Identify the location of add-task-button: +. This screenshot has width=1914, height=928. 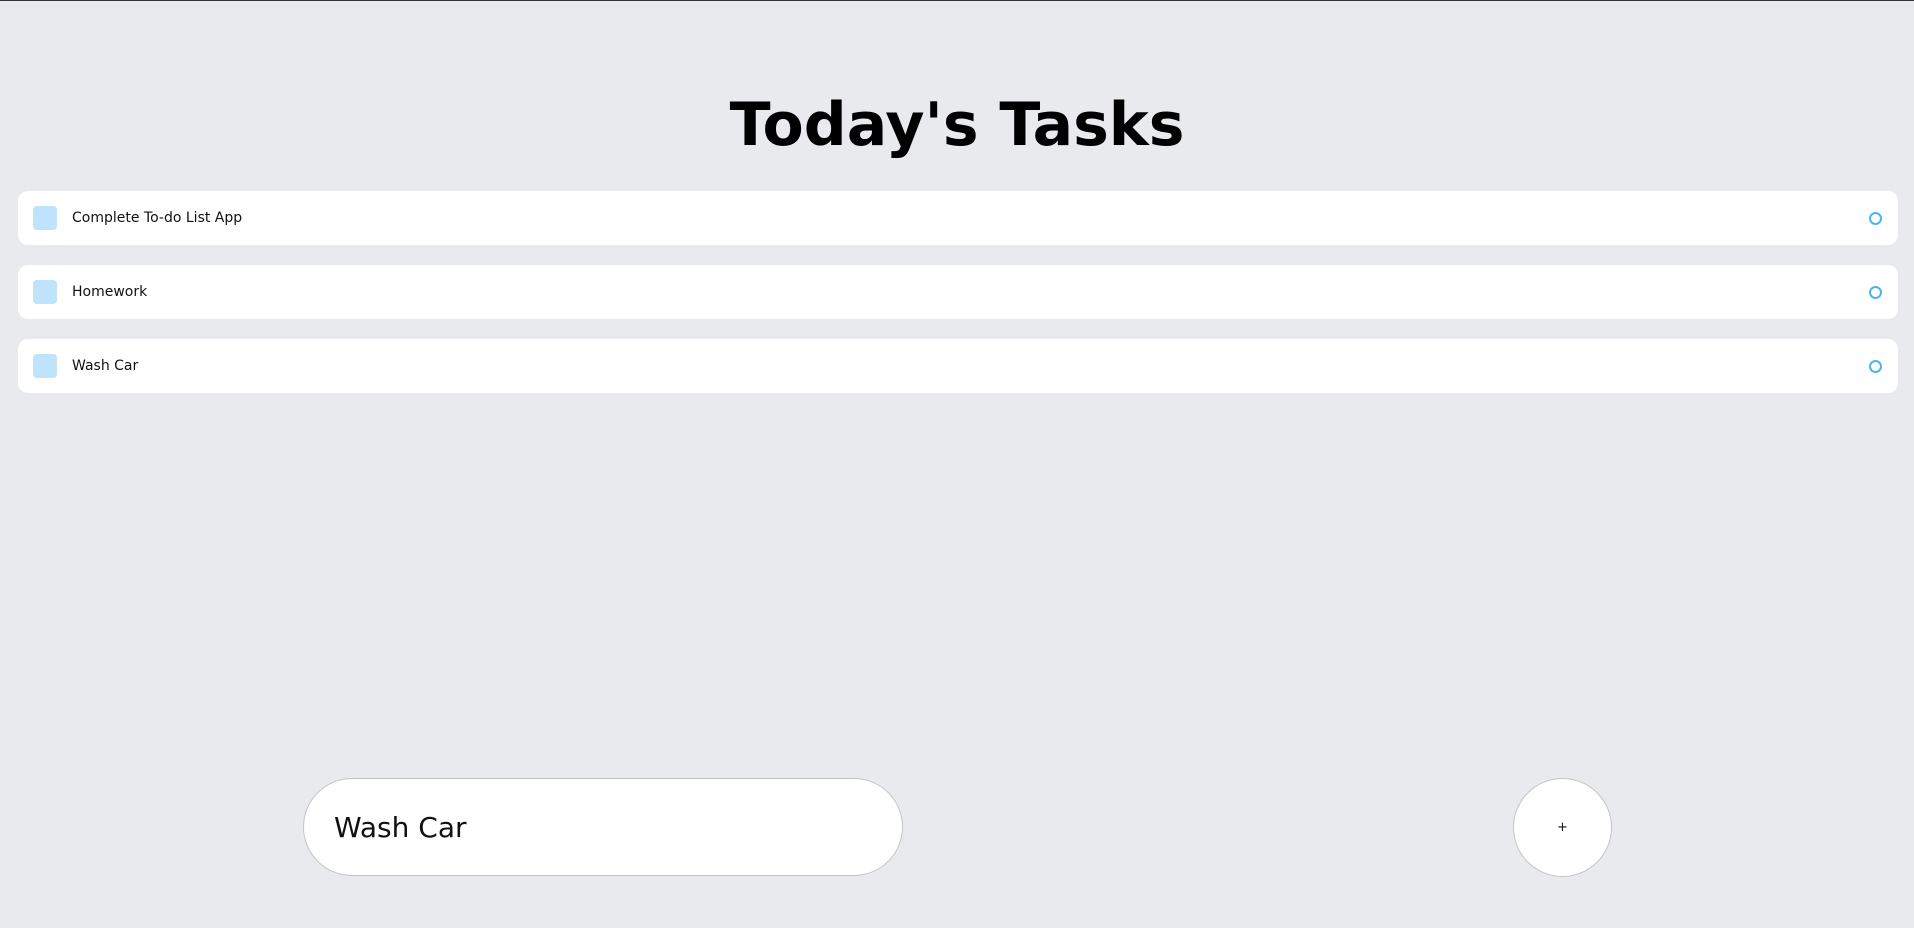
(1562, 827).